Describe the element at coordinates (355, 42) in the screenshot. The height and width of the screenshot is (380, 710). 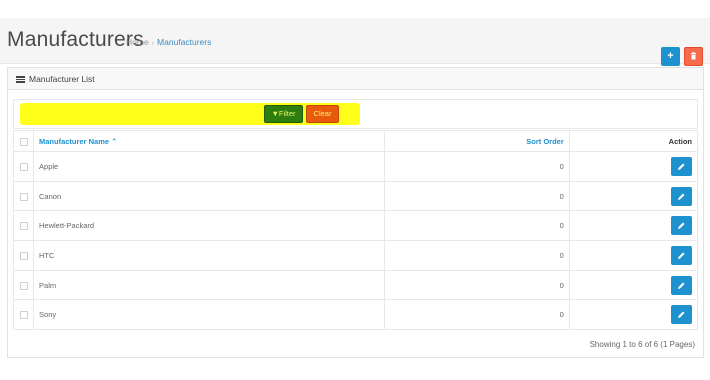
I see `page-header: Manufacturers Home › Manufacturers +` at that location.